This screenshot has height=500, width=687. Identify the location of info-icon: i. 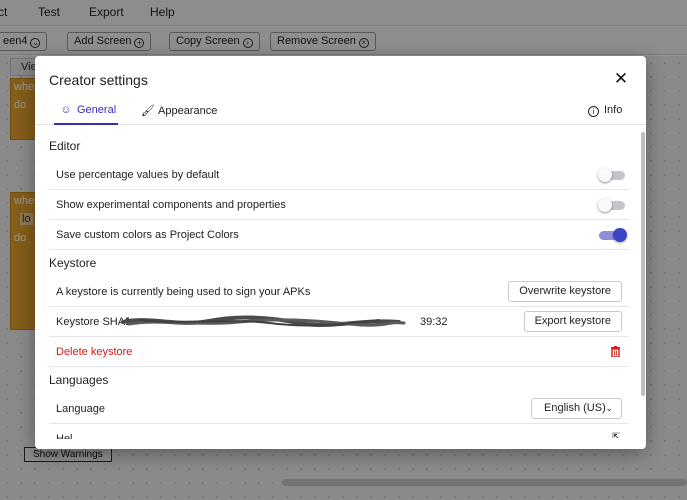
(593, 111).